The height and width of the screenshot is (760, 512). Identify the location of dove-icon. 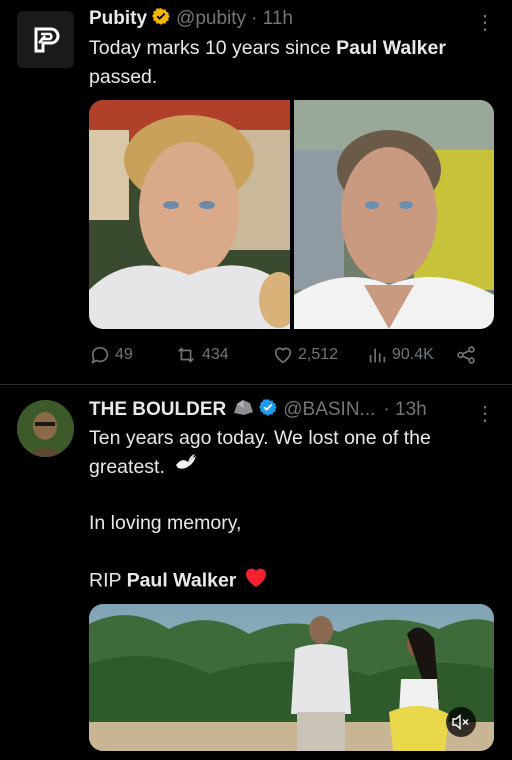
(186, 467).